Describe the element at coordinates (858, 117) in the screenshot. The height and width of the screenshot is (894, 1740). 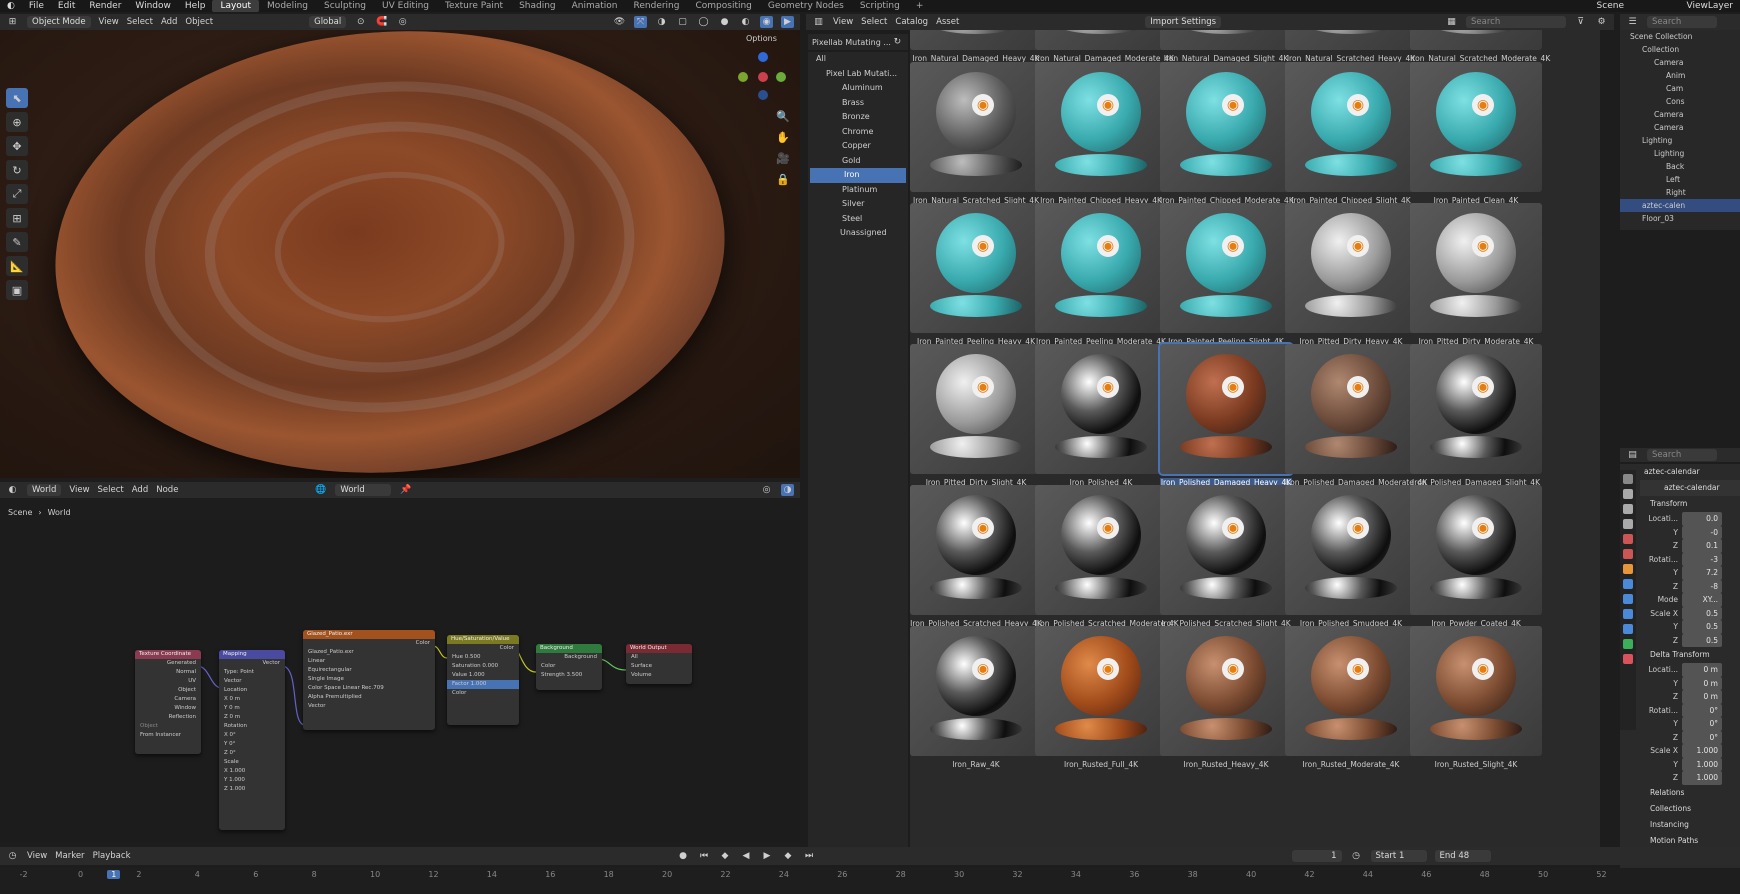
I see `catalog-item: Bronze` at that location.